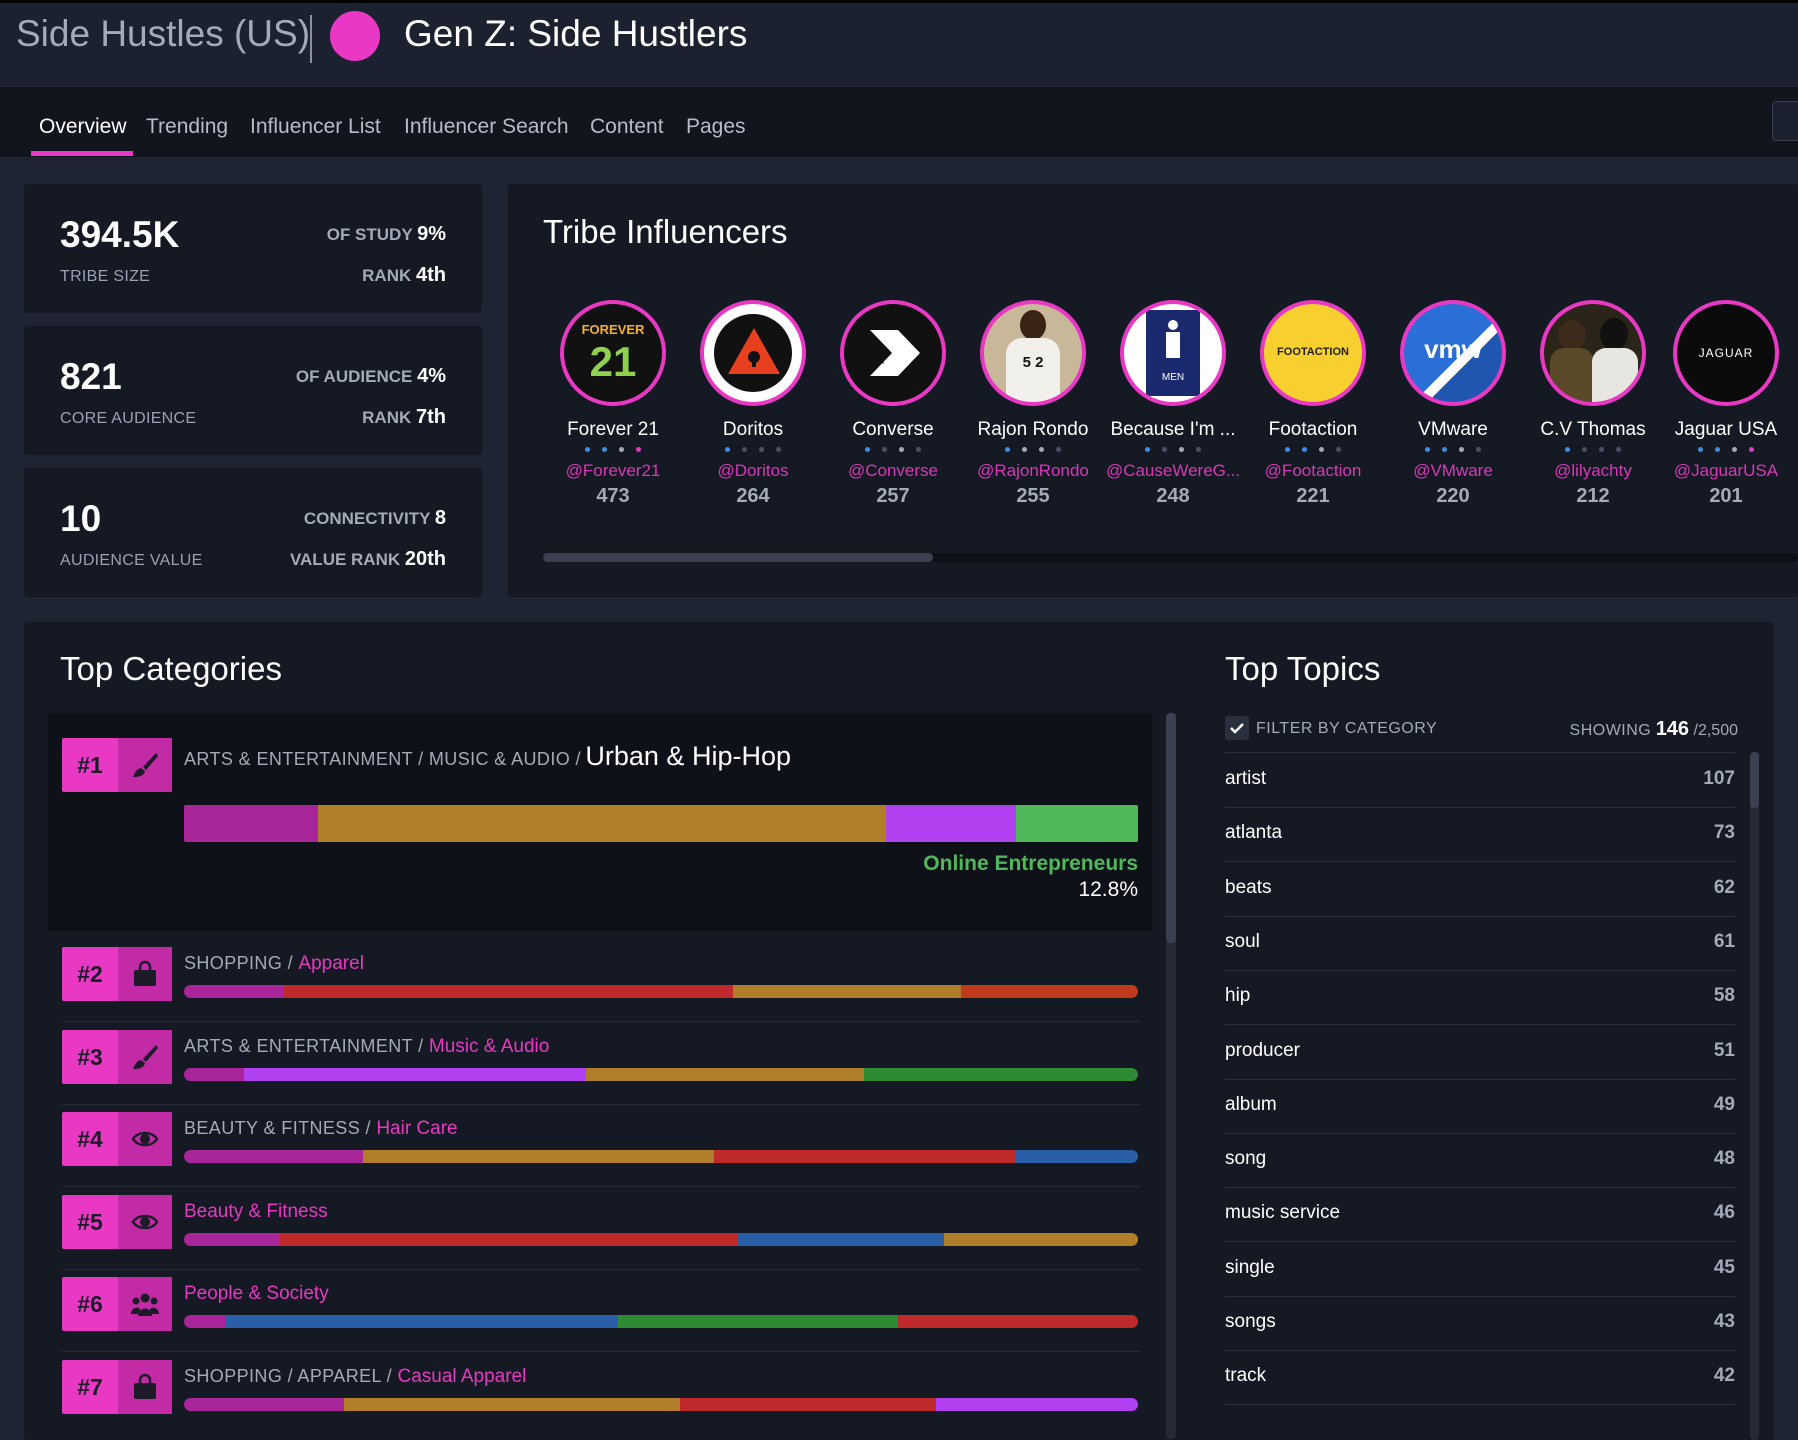  Describe the element at coordinates (1453, 404) in the screenshot. I see `influencer-card: vmw VMware @VMware 220` at that location.